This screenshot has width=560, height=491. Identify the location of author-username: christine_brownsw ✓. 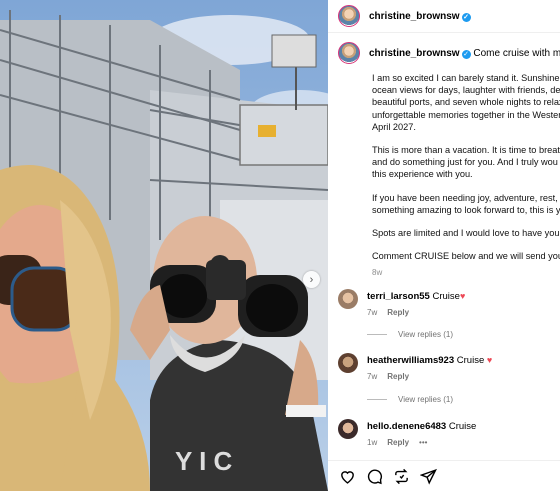
(420, 16).